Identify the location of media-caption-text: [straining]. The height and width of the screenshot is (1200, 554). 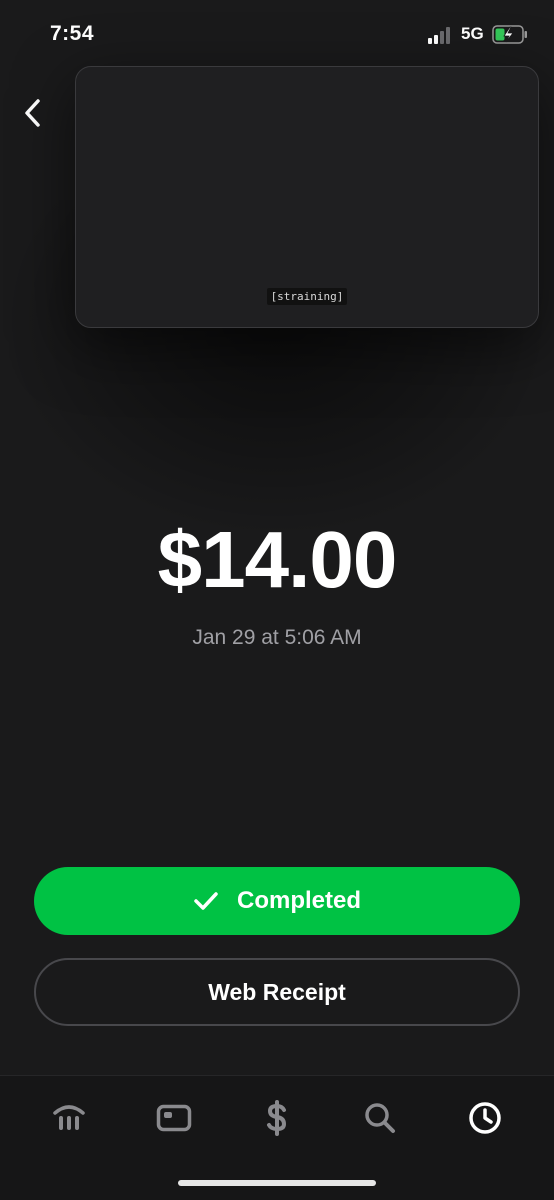
(307, 296).